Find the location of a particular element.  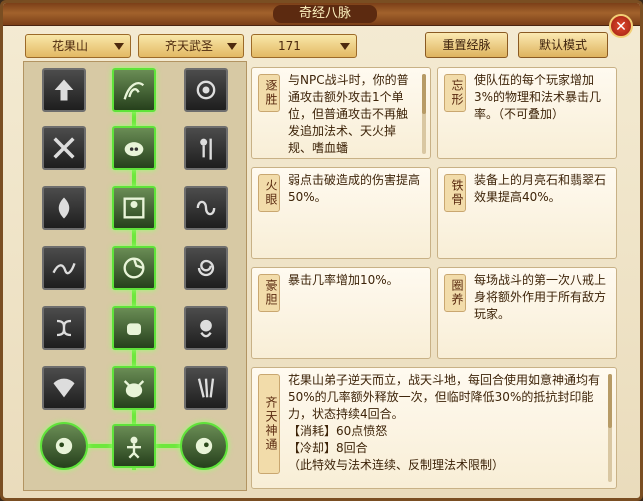

level-value: 171 is located at coordinates (289, 46).